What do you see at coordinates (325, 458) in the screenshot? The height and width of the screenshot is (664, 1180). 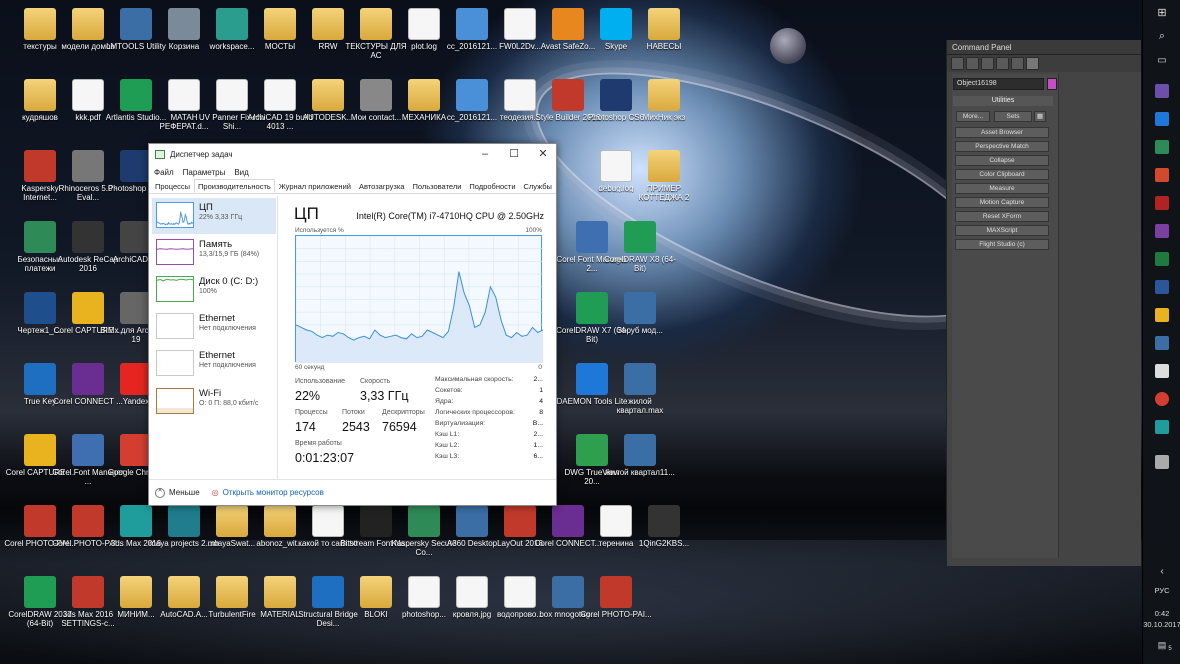 I see `uptime-value: 0:01:23:07` at bounding box center [325, 458].